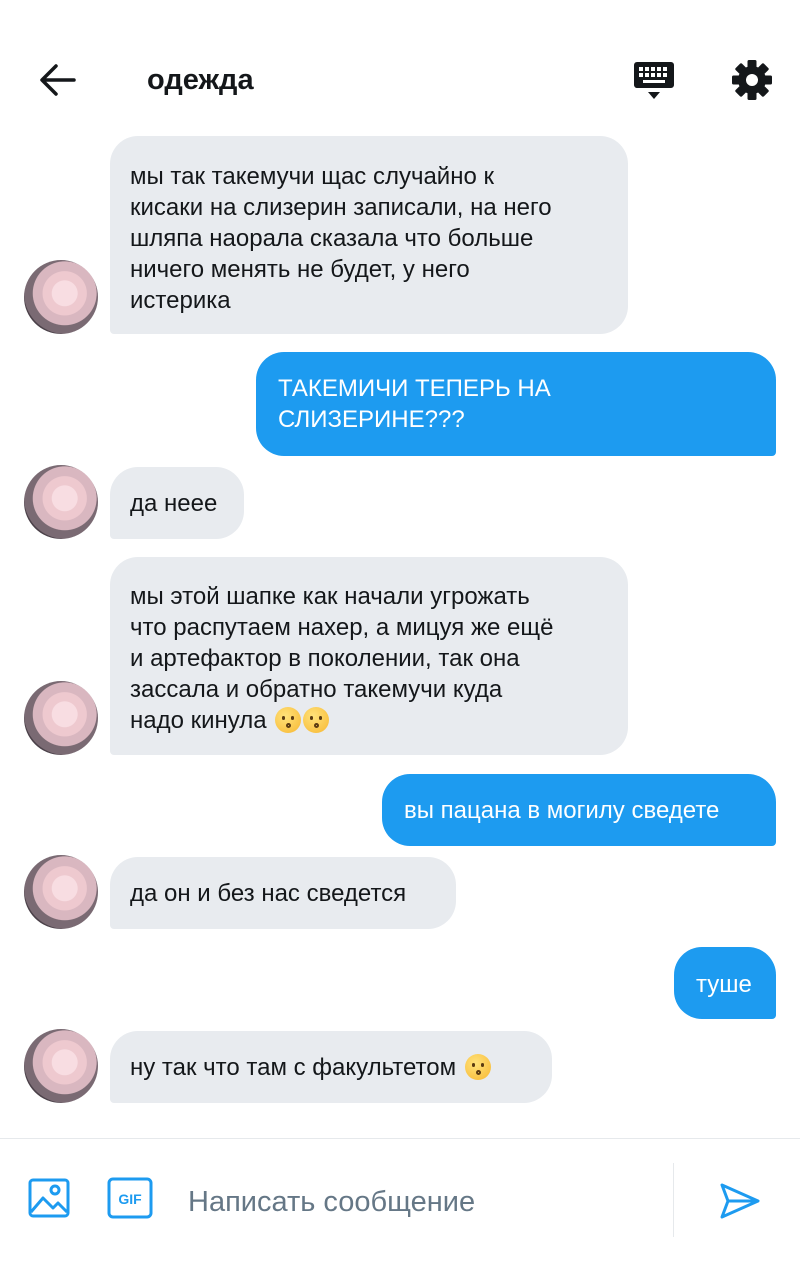 Image resolution: width=800 pixels, height=1281 pixels. I want to click on gear-icon, so click(752, 80).